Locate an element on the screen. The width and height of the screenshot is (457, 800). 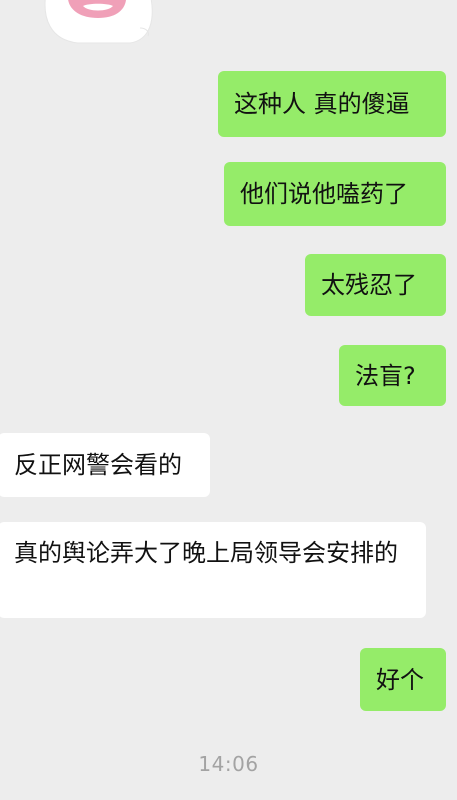
message-bubble-outgoing: 他们说他嗑药了 is located at coordinates (335, 194).